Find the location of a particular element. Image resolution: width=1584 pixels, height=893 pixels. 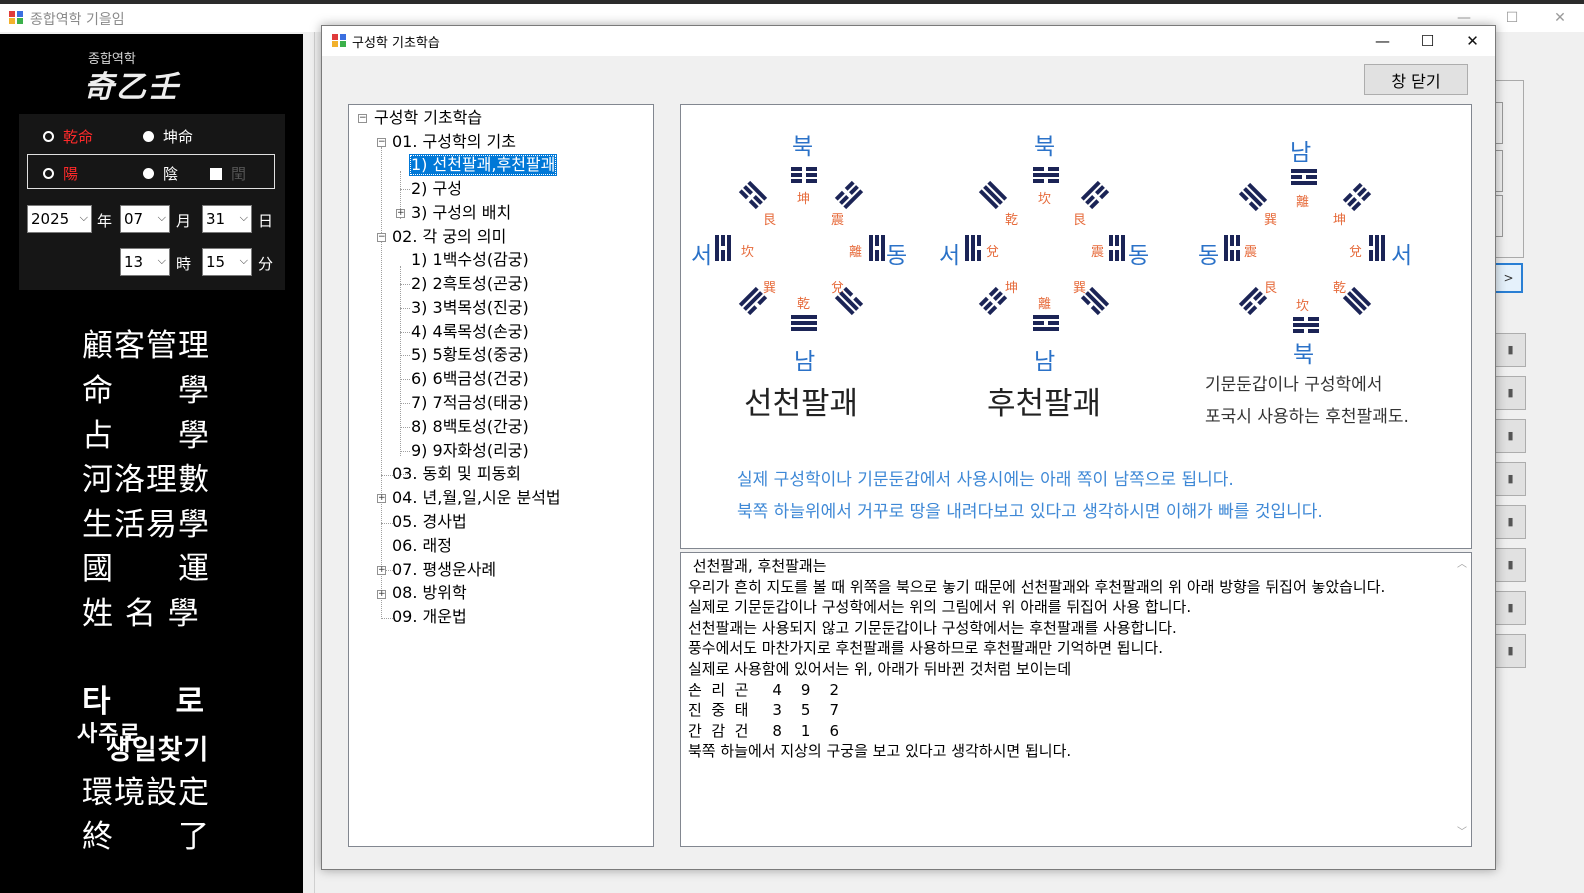

year-value: 2025 is located at coordinates (50, 219).